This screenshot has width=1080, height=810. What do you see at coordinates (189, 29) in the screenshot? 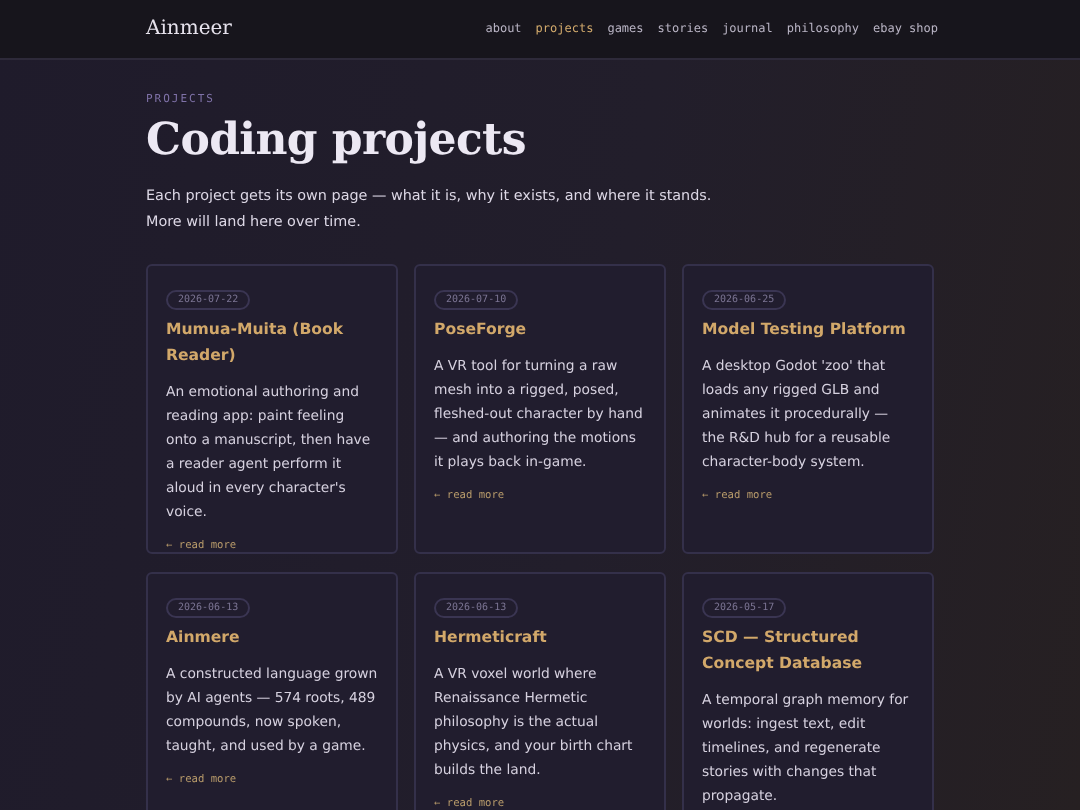
I see `site-title: Ainmeer` at bounding box center [189, 29].